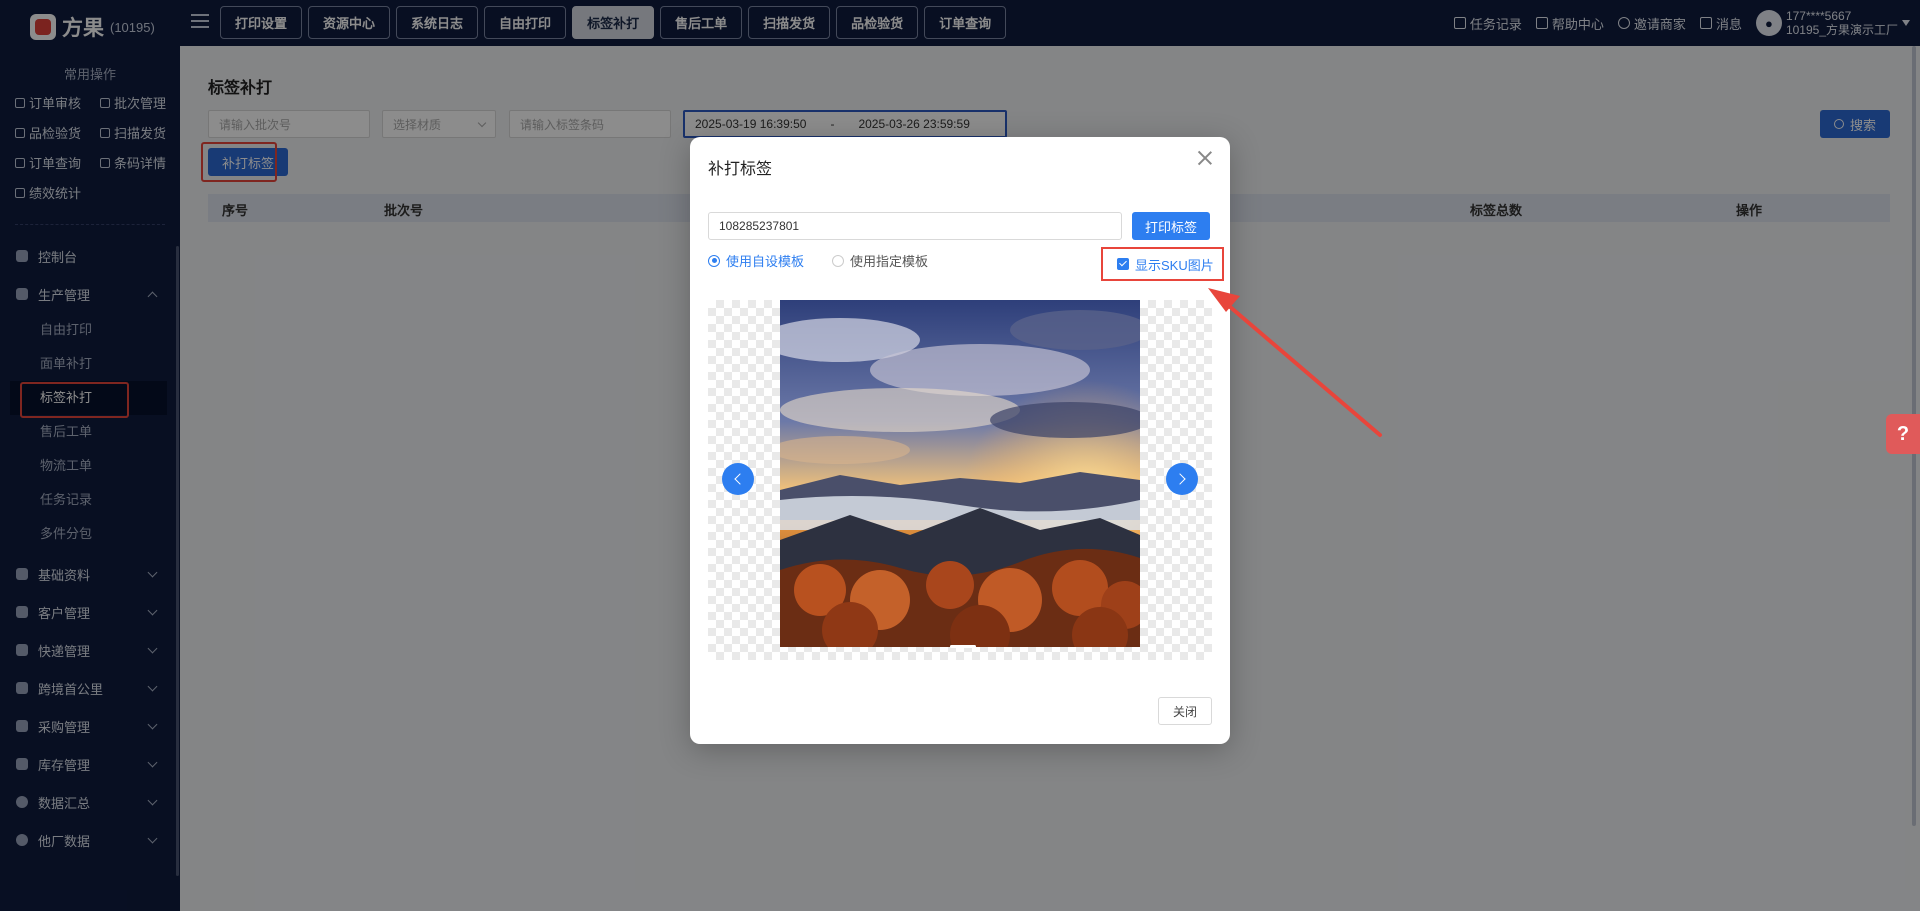 The width and height of the screenshot is (1920, 911). Describe the element at coordinates (740, 169) in the screenshot. I see `modal-title: 补打标签` at that location.